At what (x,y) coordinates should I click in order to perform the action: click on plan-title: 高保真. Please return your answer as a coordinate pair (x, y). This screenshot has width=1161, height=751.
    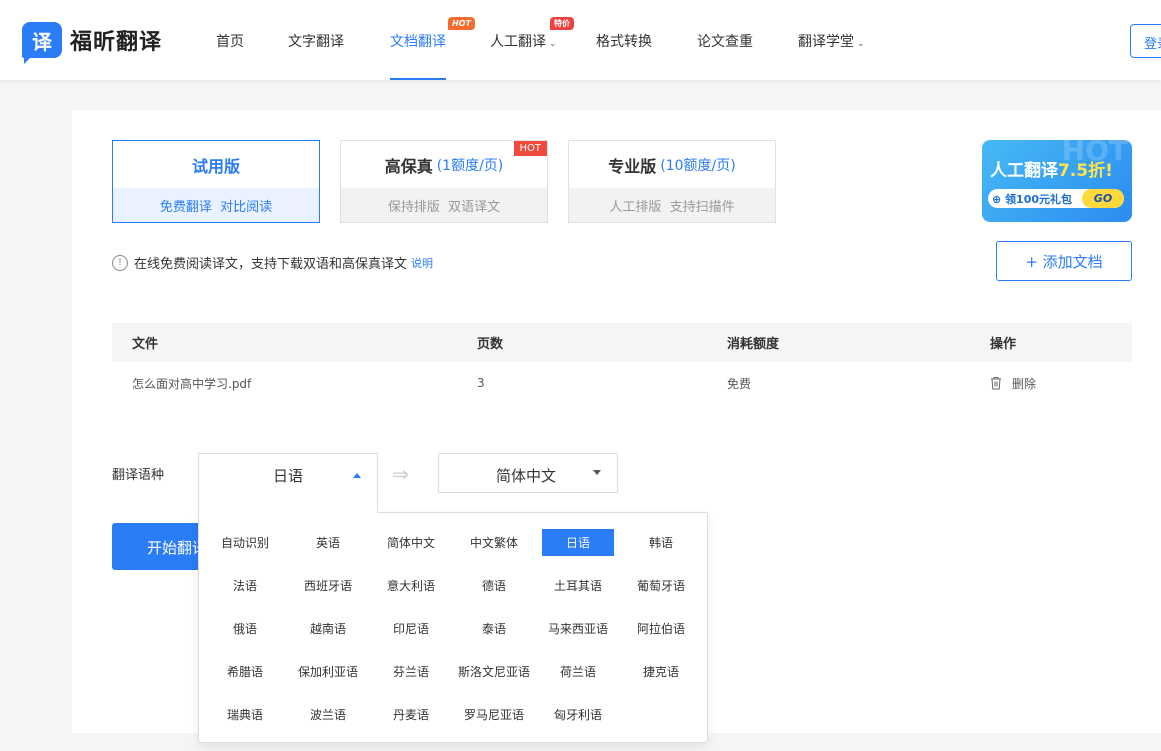
    Looking at the image, I should click on (408, 166).